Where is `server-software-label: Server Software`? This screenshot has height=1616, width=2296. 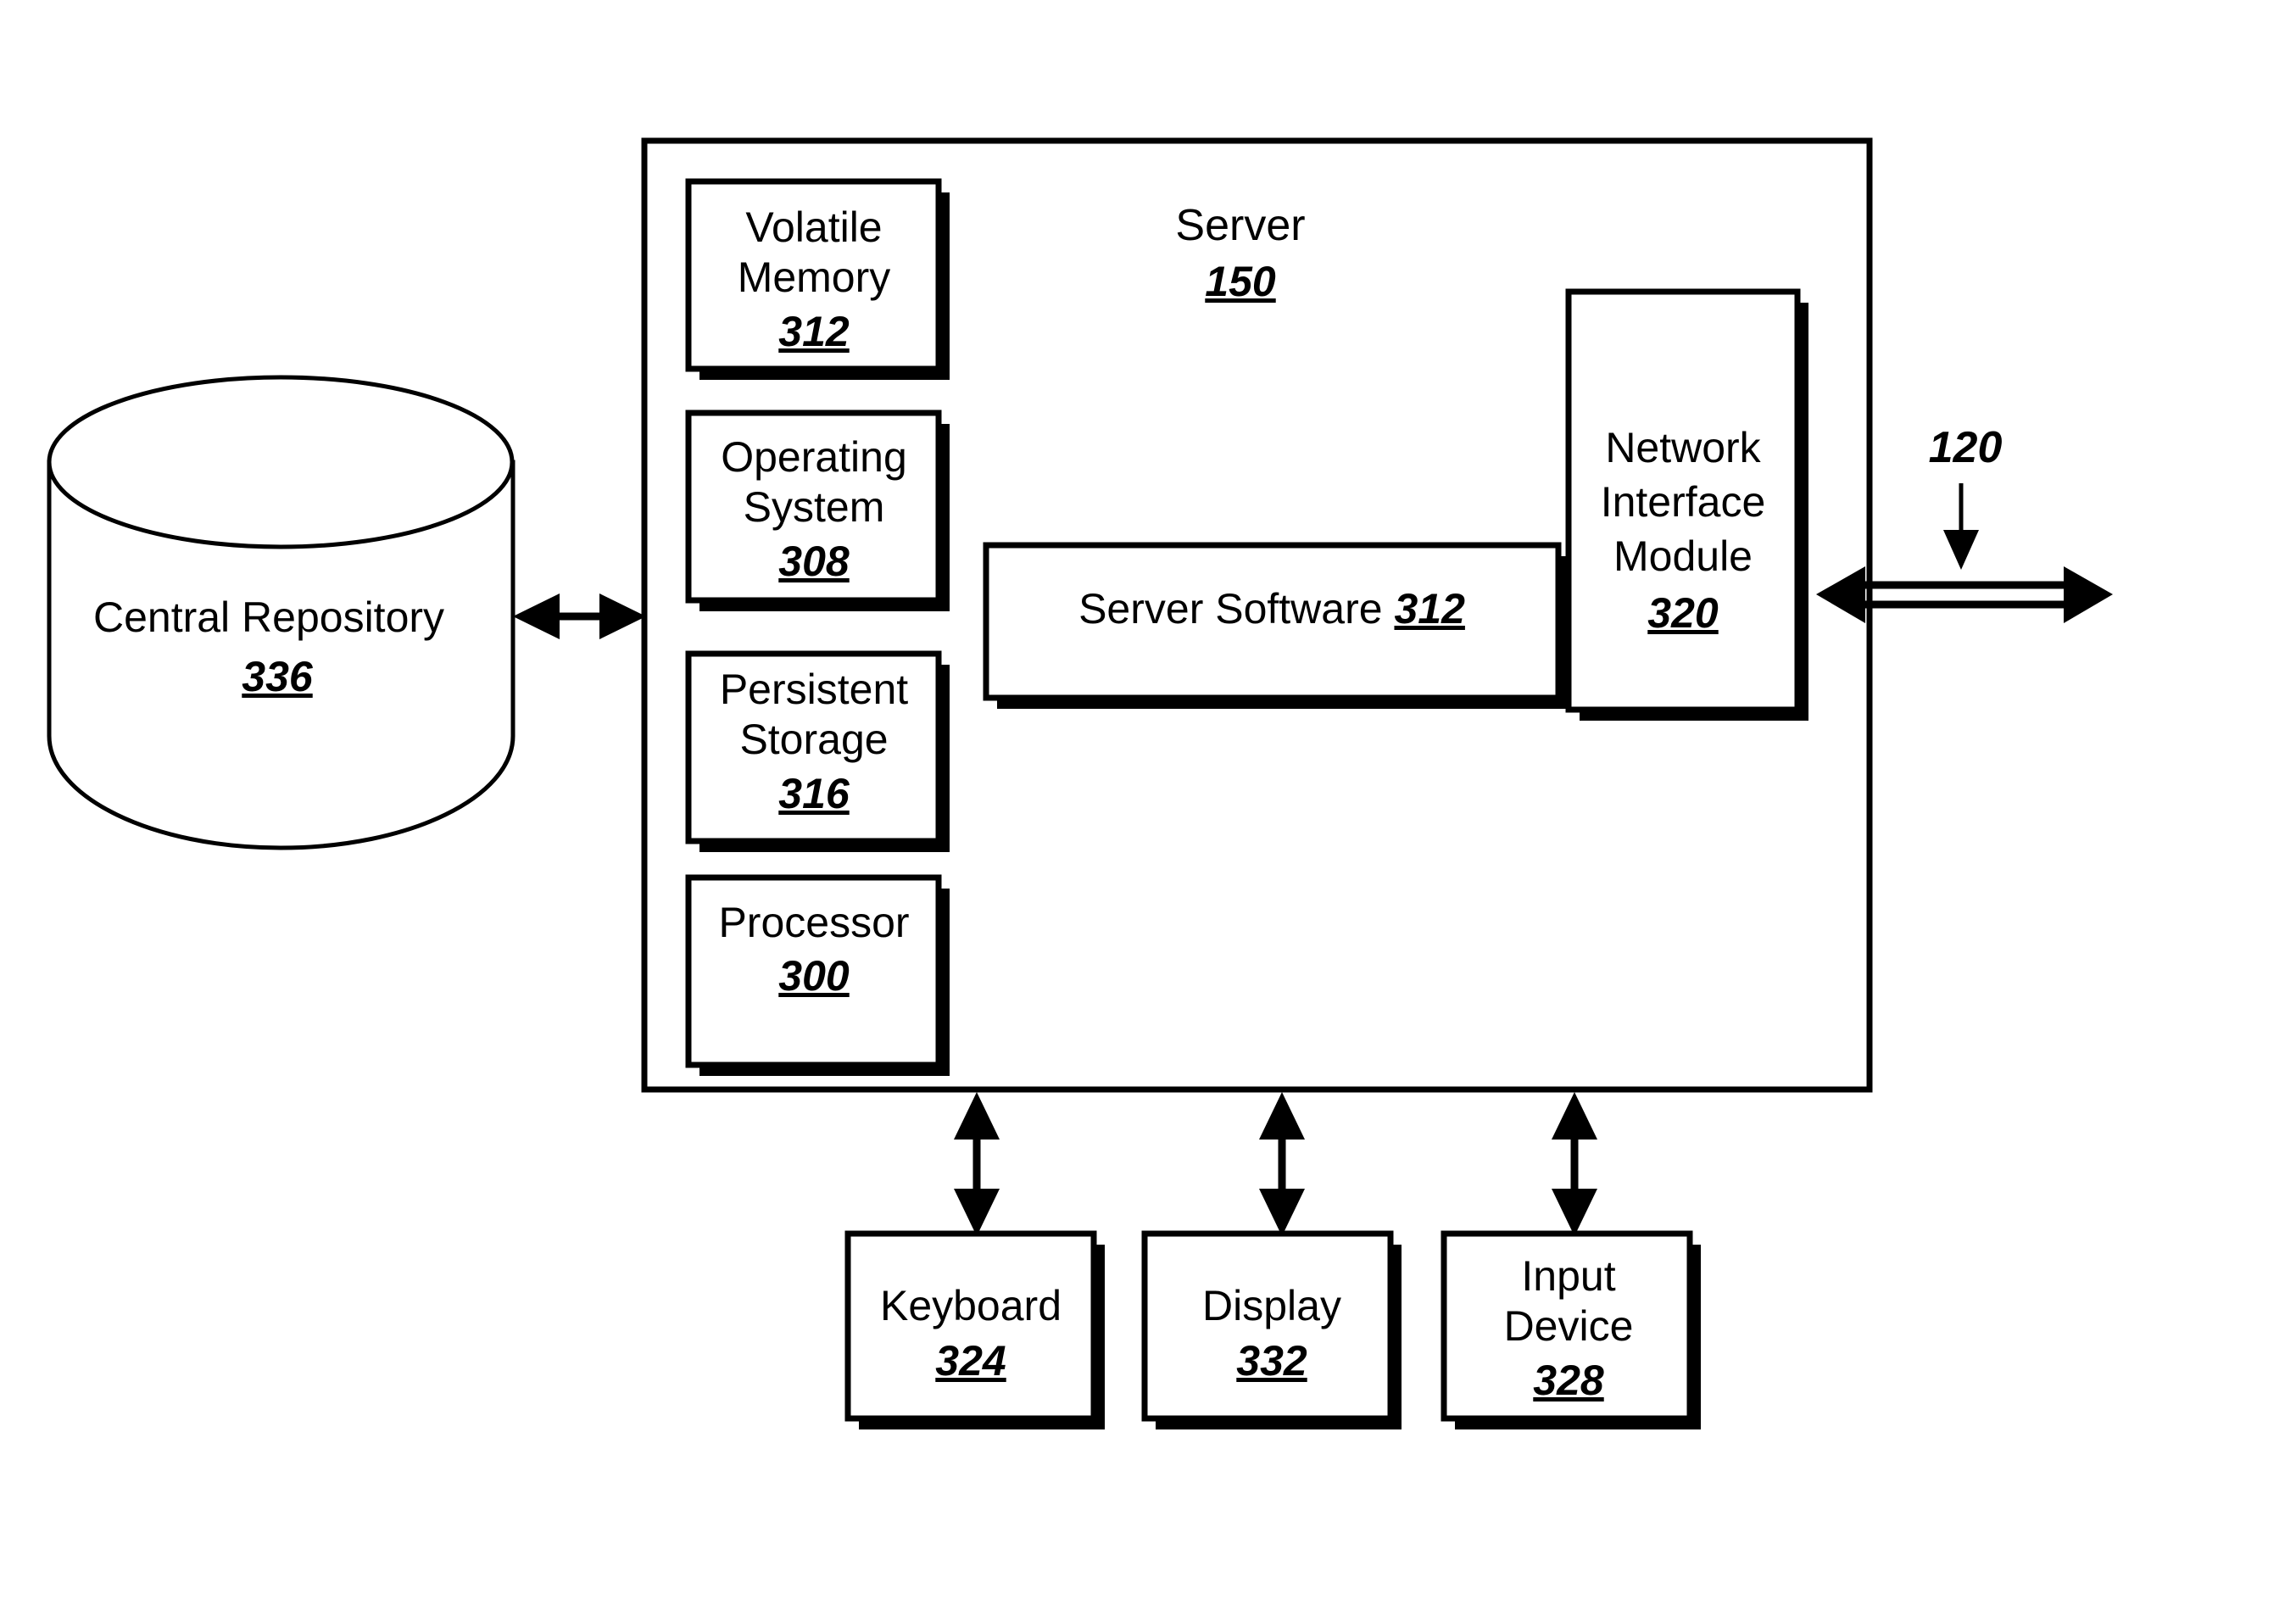 server-software-label: Server Software is located at coordinates (1230, 608).